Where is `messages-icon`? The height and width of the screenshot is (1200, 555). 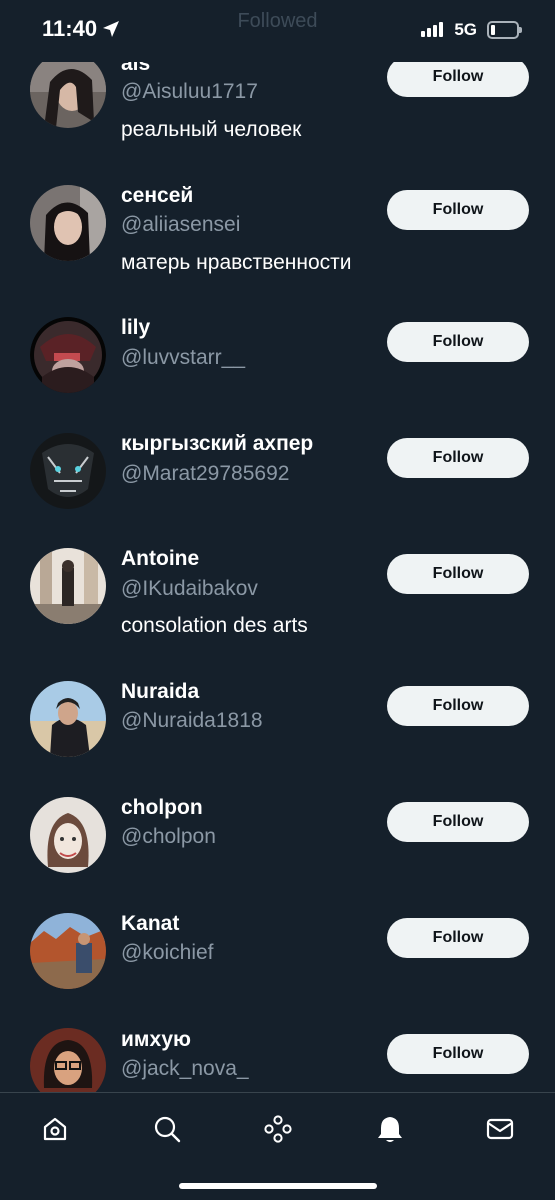
messages-icon is located at coordinates (500, 1129).